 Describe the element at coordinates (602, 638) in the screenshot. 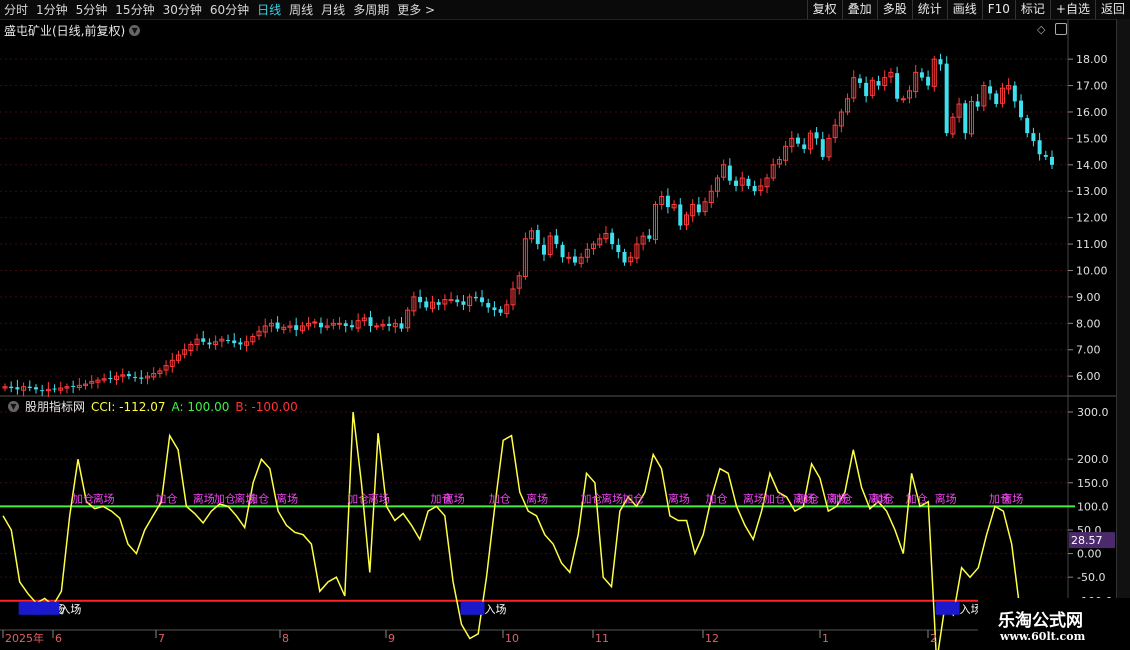

I see `date-tick-label: 11` at that location.